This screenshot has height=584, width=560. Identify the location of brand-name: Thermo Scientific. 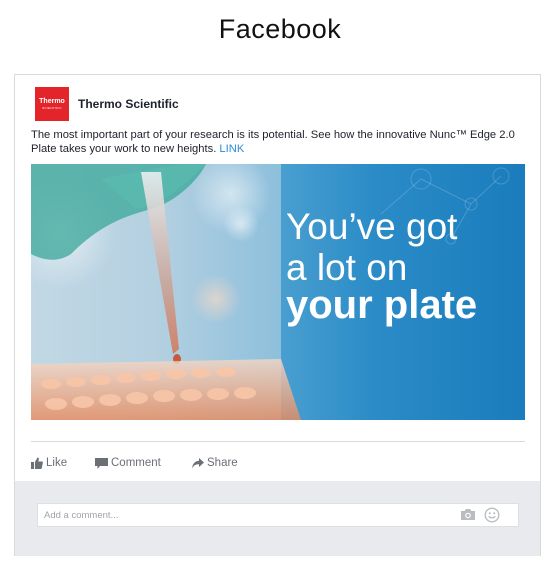
(128, 104).